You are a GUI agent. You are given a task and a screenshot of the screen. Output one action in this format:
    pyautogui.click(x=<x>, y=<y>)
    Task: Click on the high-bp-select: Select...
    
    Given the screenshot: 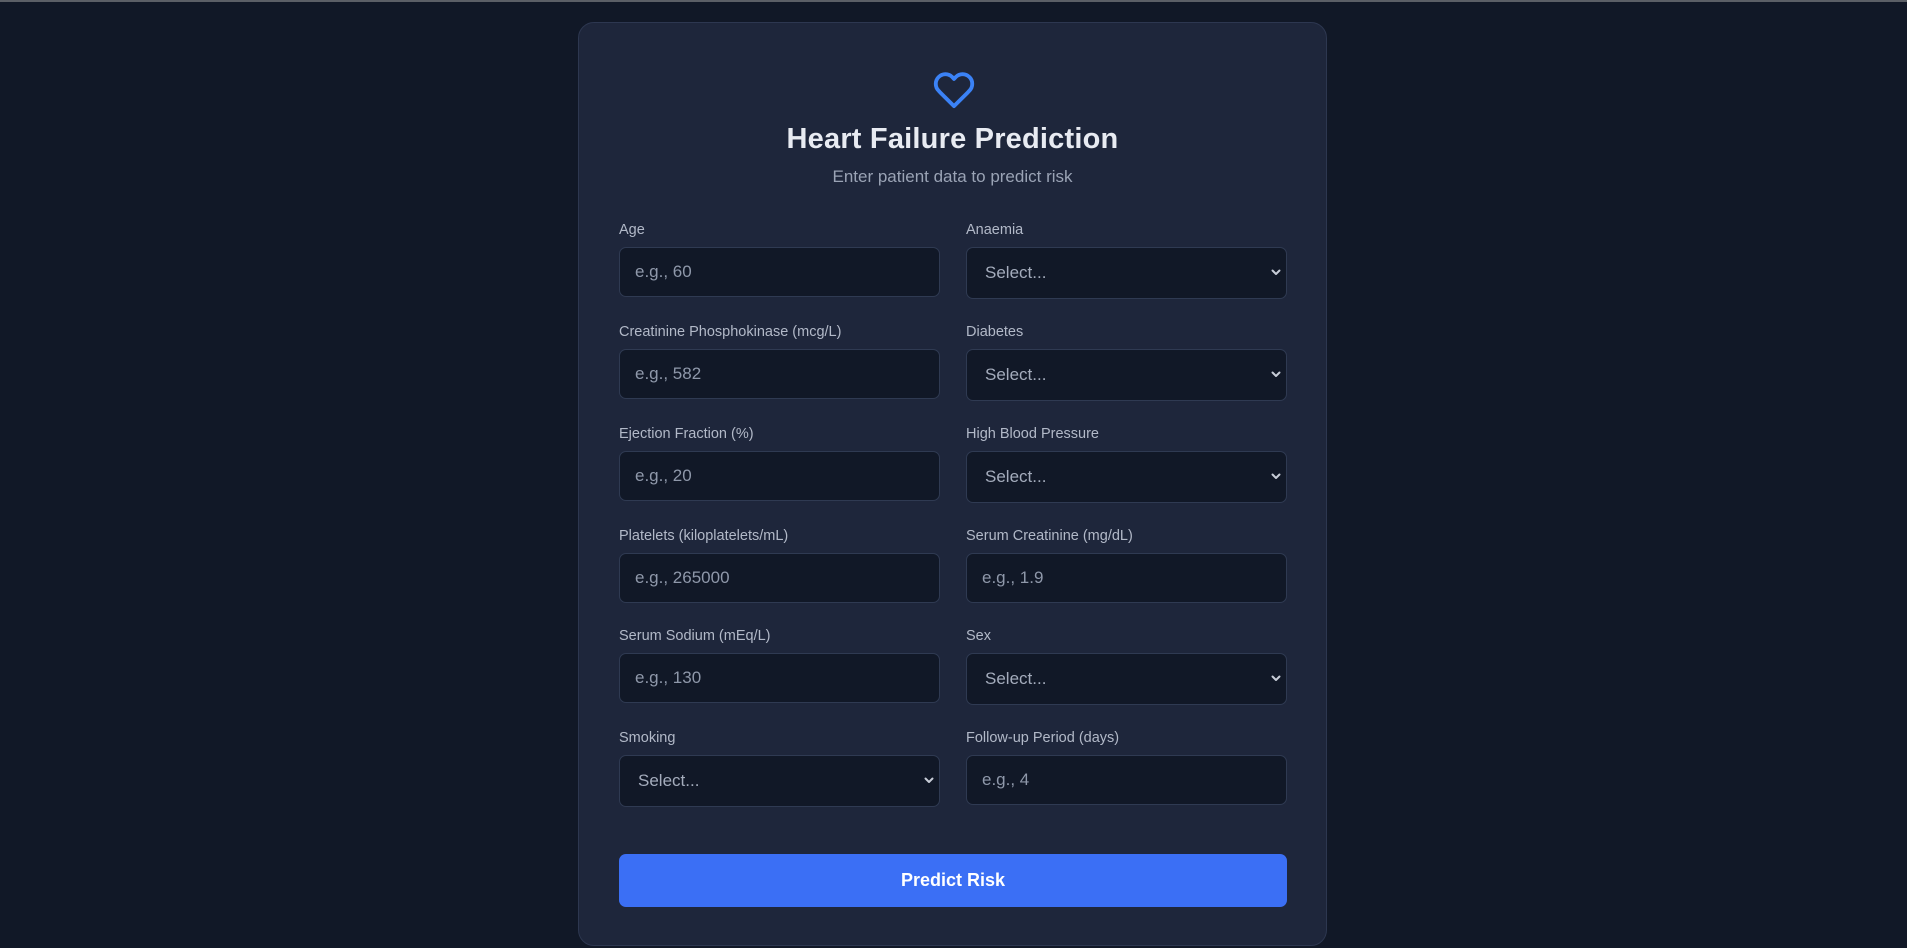 What is the action you would take?
    pyautogui.click(x=1126, y=477)
    